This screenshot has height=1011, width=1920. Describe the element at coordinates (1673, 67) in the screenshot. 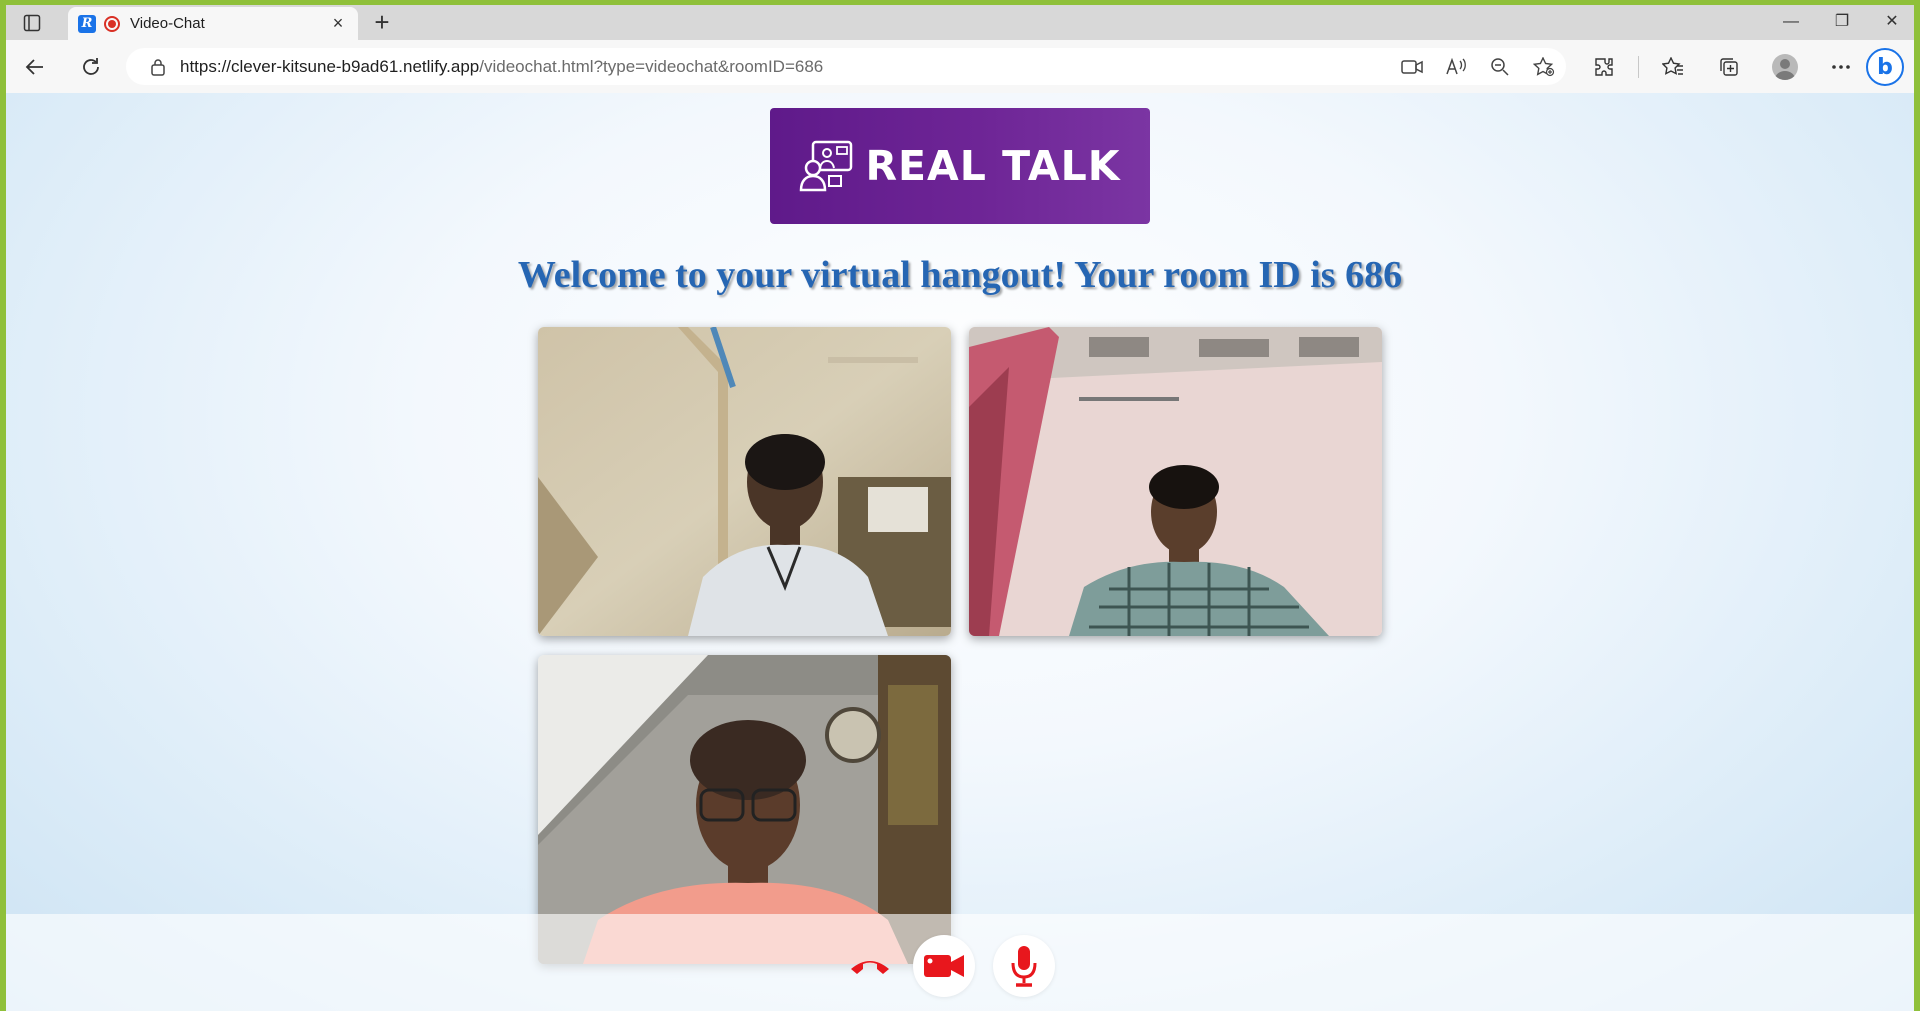

I see `favorites-icon` at that location.